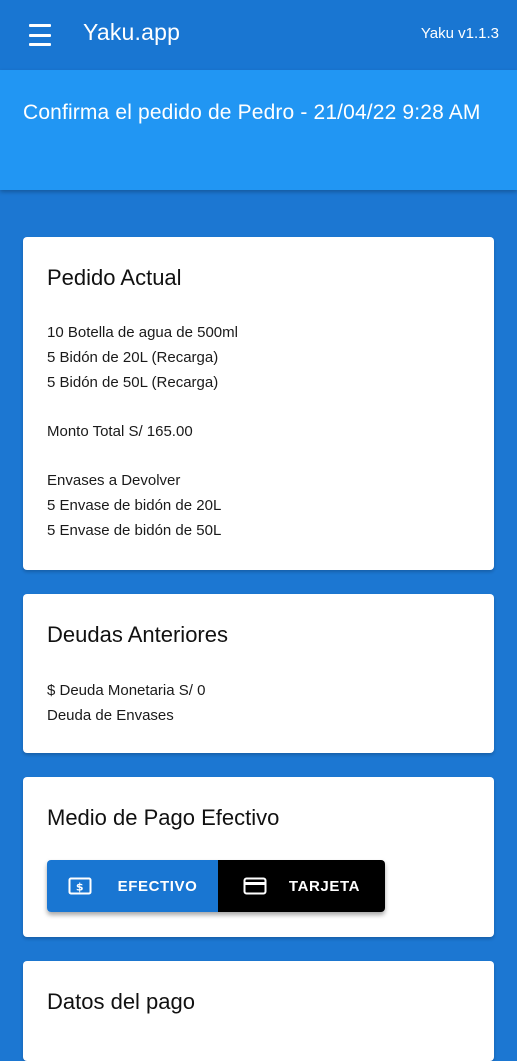 Image resolution: width=517 pixels, height=1061 pixels. What do you see at coordinates (163, 817) in the screenshot?
I see `payment-method-title: Medio de Pago Efectivo` at bounding box center [163, 817].